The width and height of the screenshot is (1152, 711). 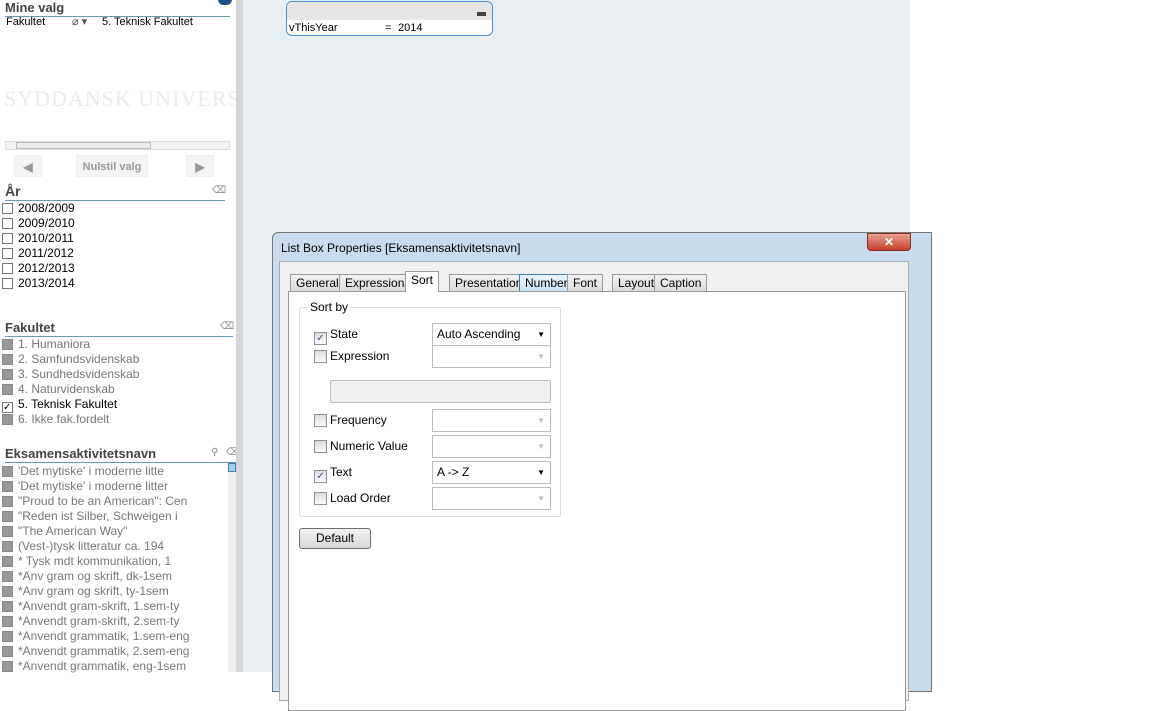 I want to click on sort-frequency-checkbox: Frequency, so click(x=350, y=421).